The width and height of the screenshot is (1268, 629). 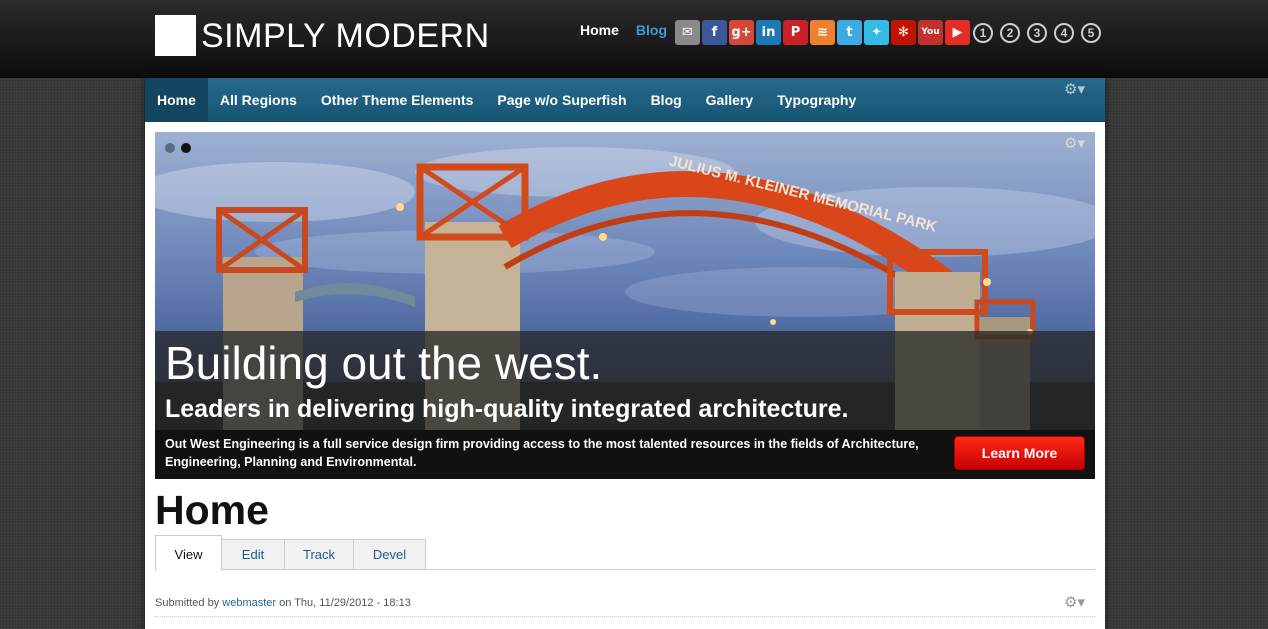 I want to click on tumblr-icon: t, so click(x=849, y=32).